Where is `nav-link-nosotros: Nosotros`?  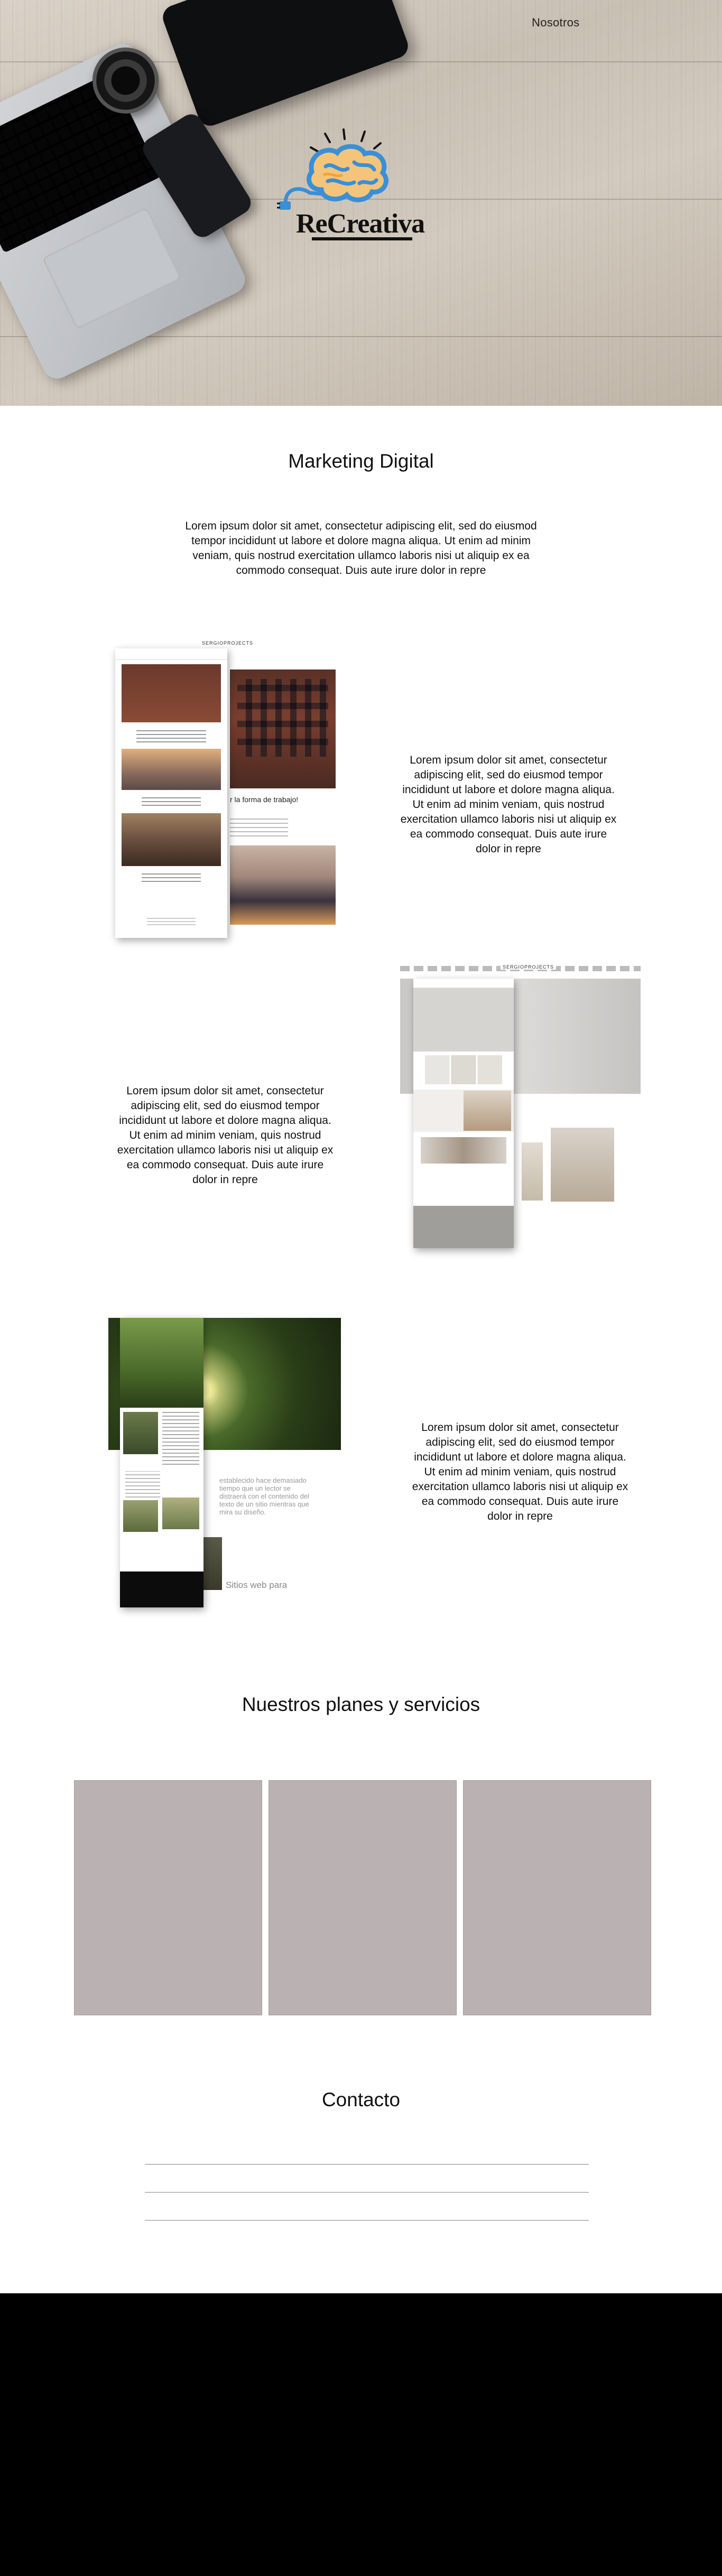
nav-link-nosotros: Nosotros is located at coordinates (555, 23).